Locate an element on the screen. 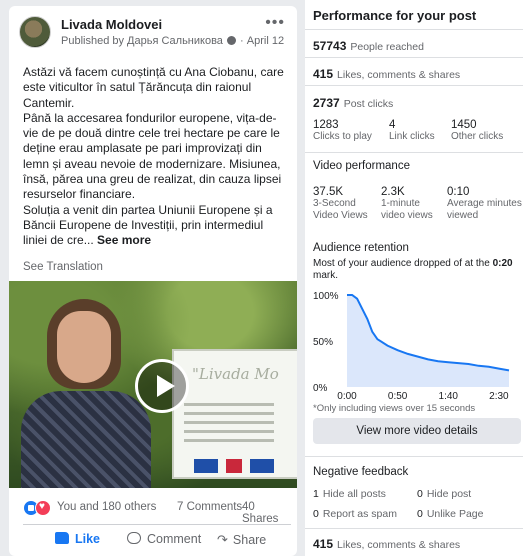  page-avatar is located at coordinates (35, 32).